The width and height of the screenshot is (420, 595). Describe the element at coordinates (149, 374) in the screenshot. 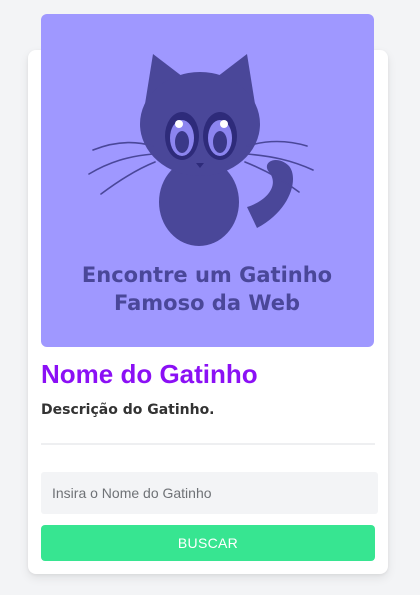

I see `cat-name-title: Nome do Gatinho` at that location.